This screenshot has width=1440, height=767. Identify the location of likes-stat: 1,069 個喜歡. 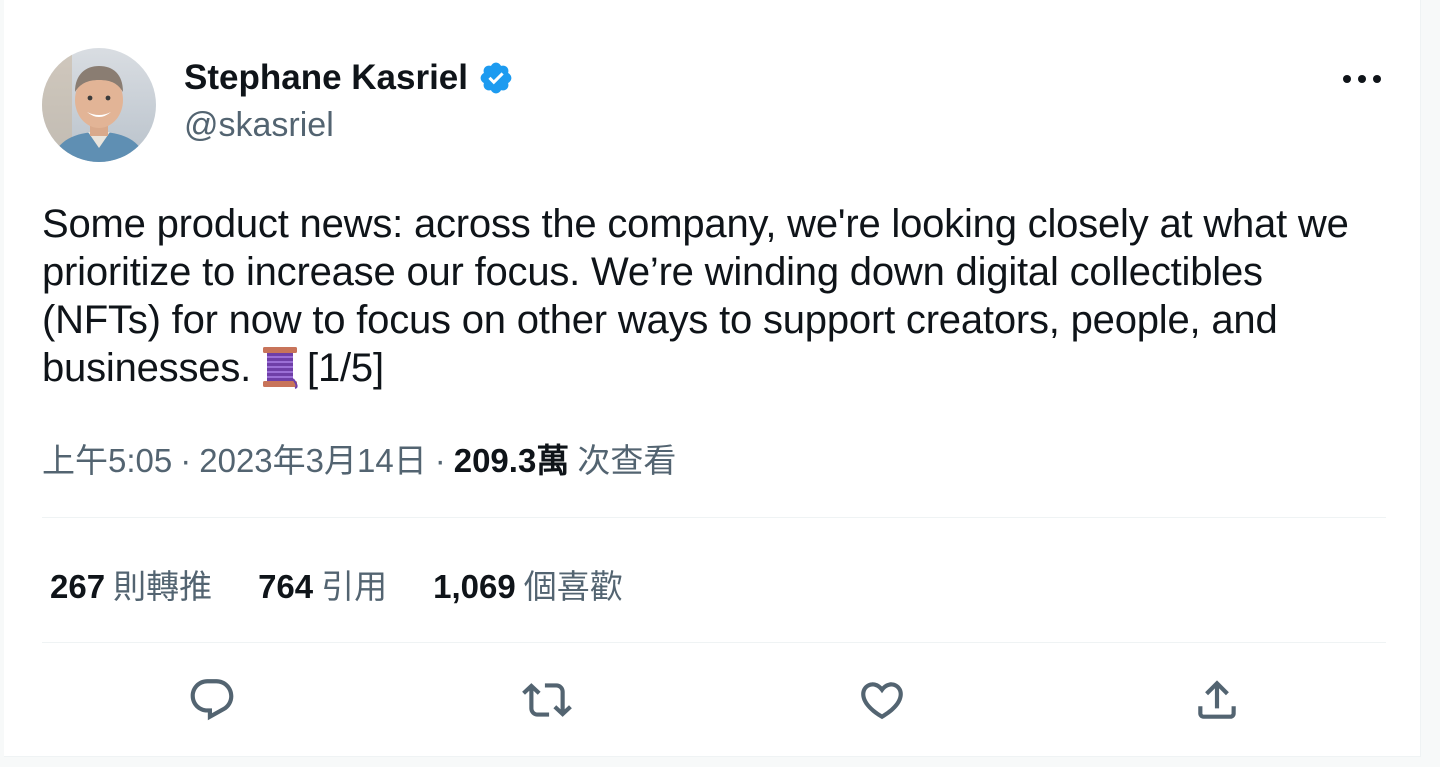
(528, 584).